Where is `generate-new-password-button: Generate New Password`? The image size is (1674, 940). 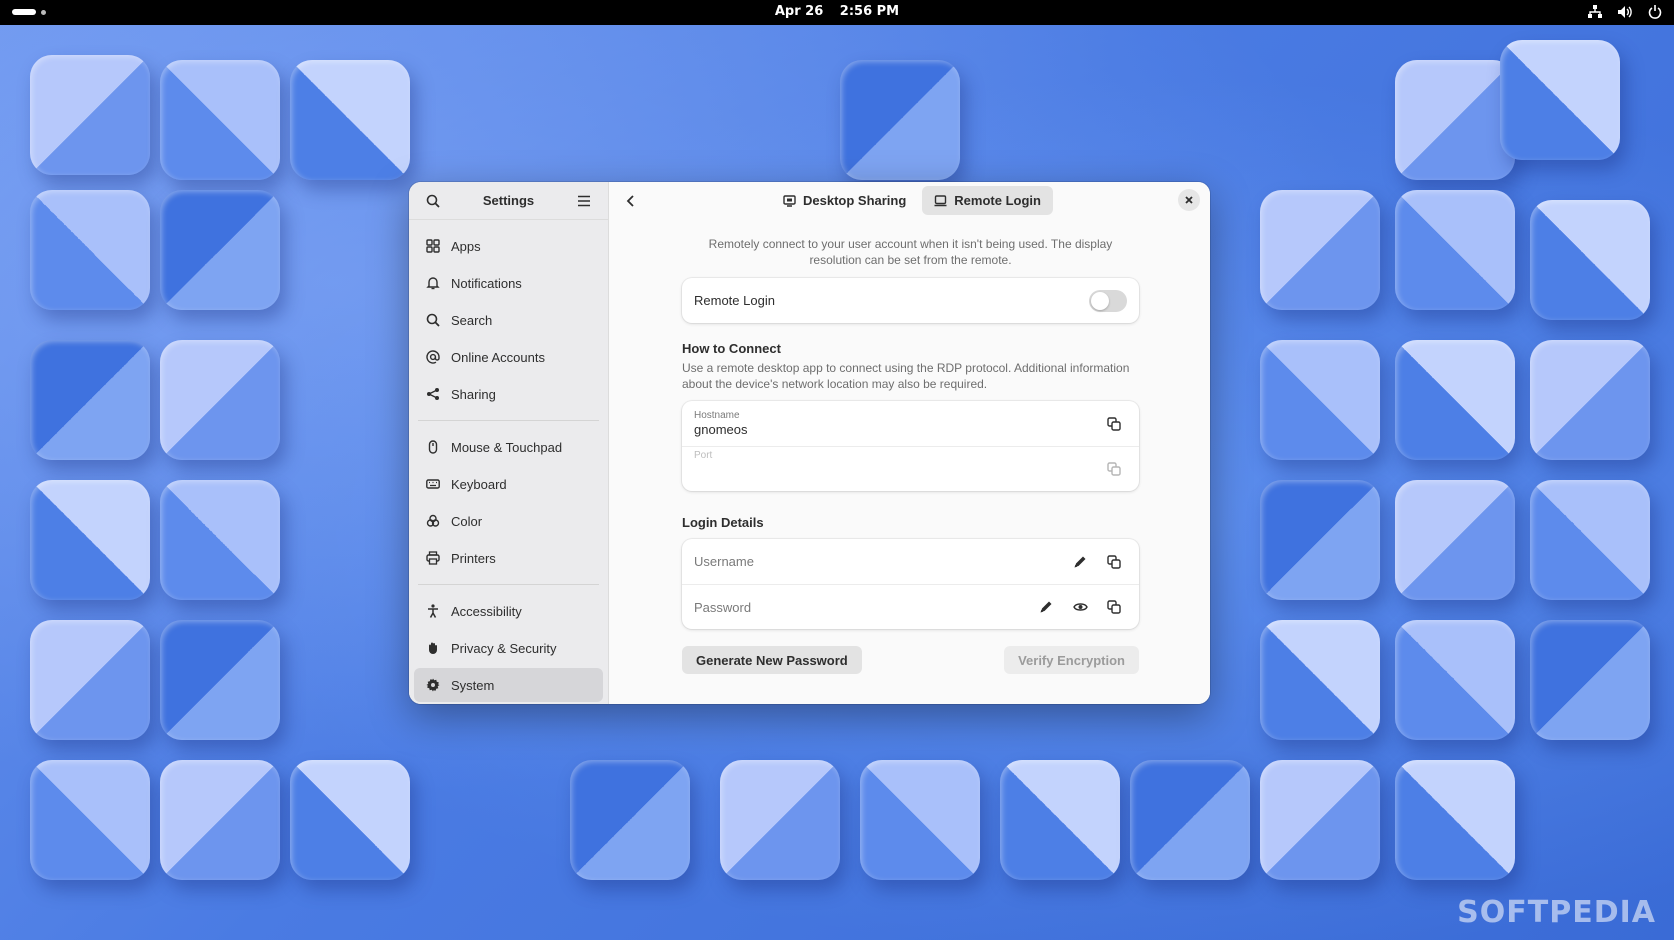 generate-new-password-button: Generate New Password is located at coordinates (772, 660).